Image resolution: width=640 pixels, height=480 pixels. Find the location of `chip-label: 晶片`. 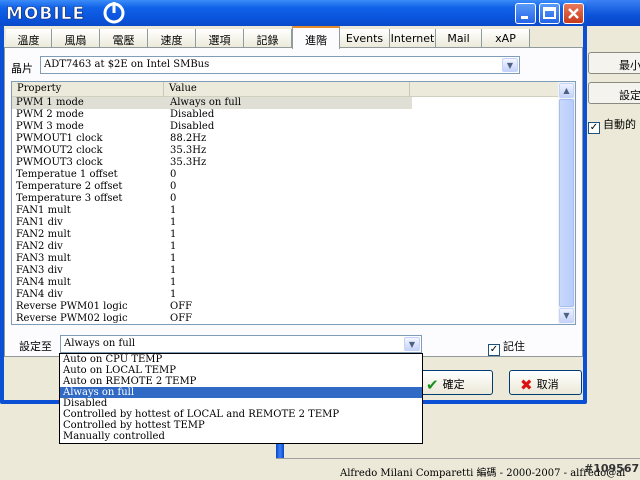

chip-label: 晶片 is located at coordinates (22, 68).